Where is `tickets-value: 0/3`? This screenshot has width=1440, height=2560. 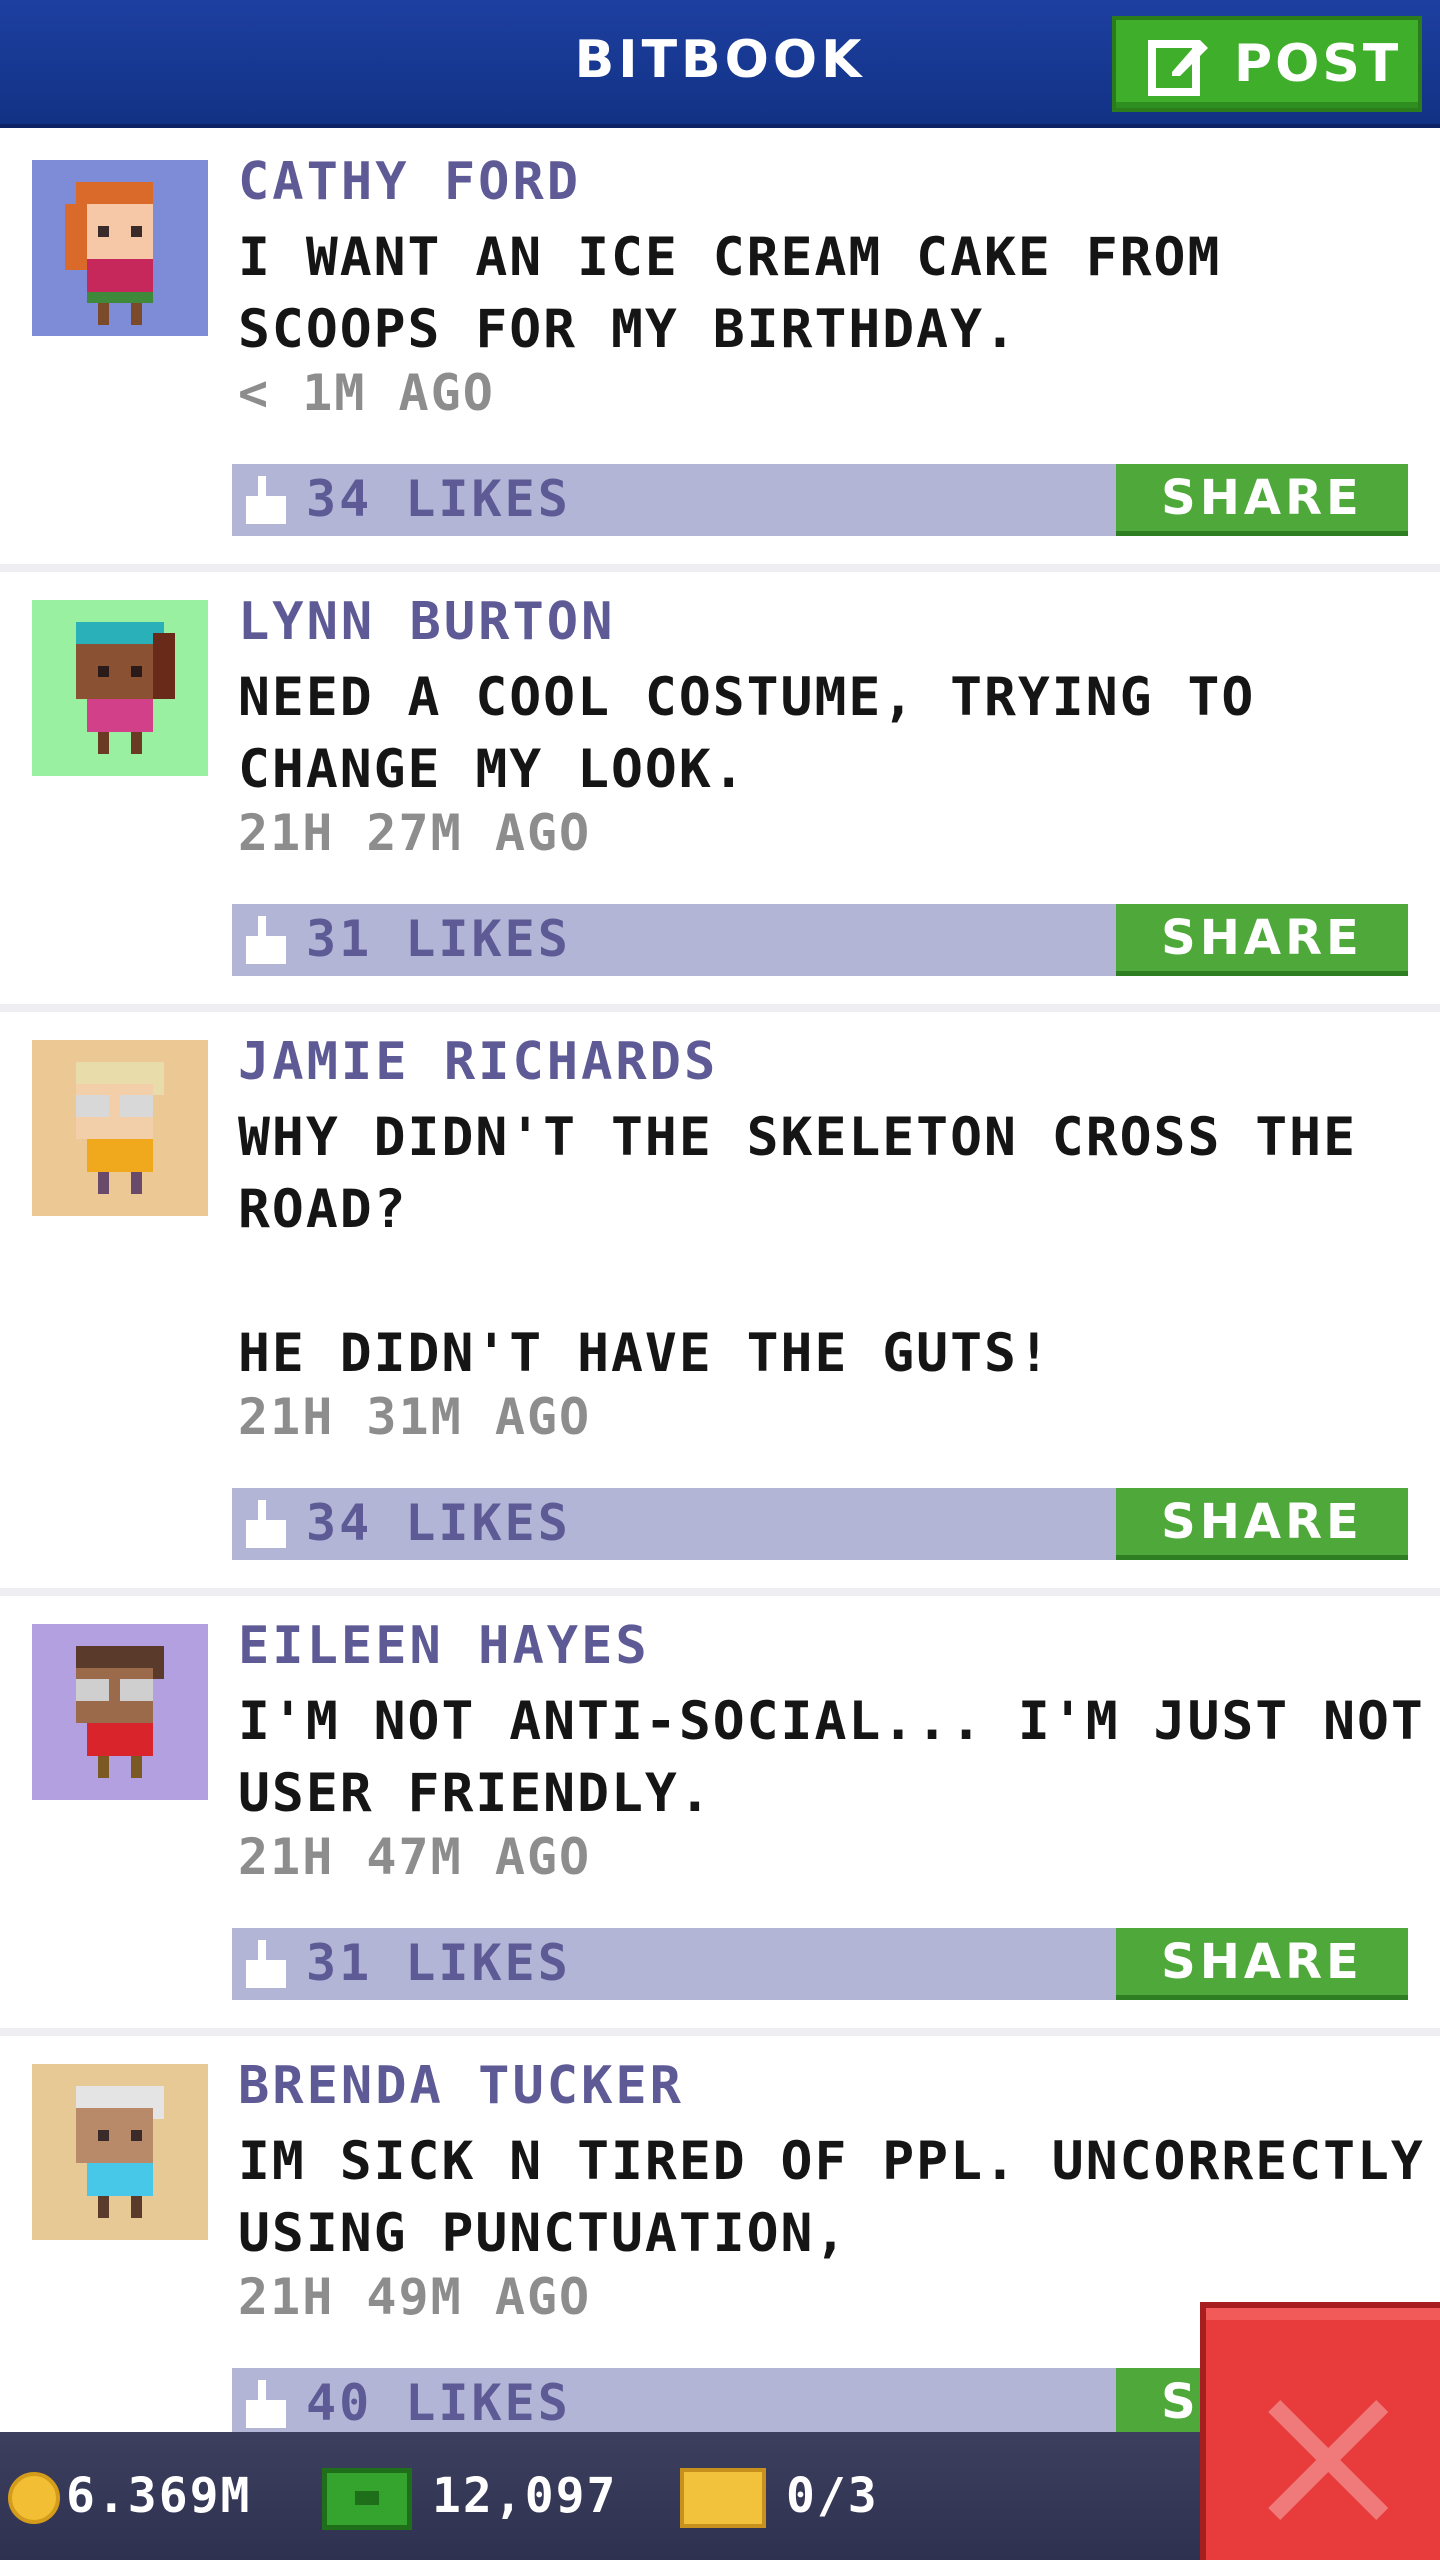 tickets-value: 0/3 is located at coordinates (832, 2496).